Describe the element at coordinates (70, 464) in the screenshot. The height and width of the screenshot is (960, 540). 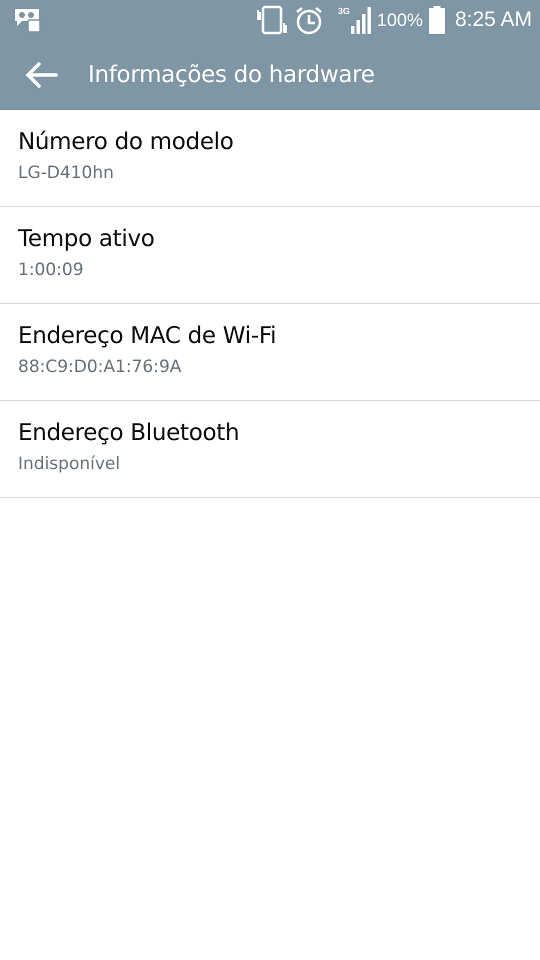
I see `item-value: Indisponível` at that location.